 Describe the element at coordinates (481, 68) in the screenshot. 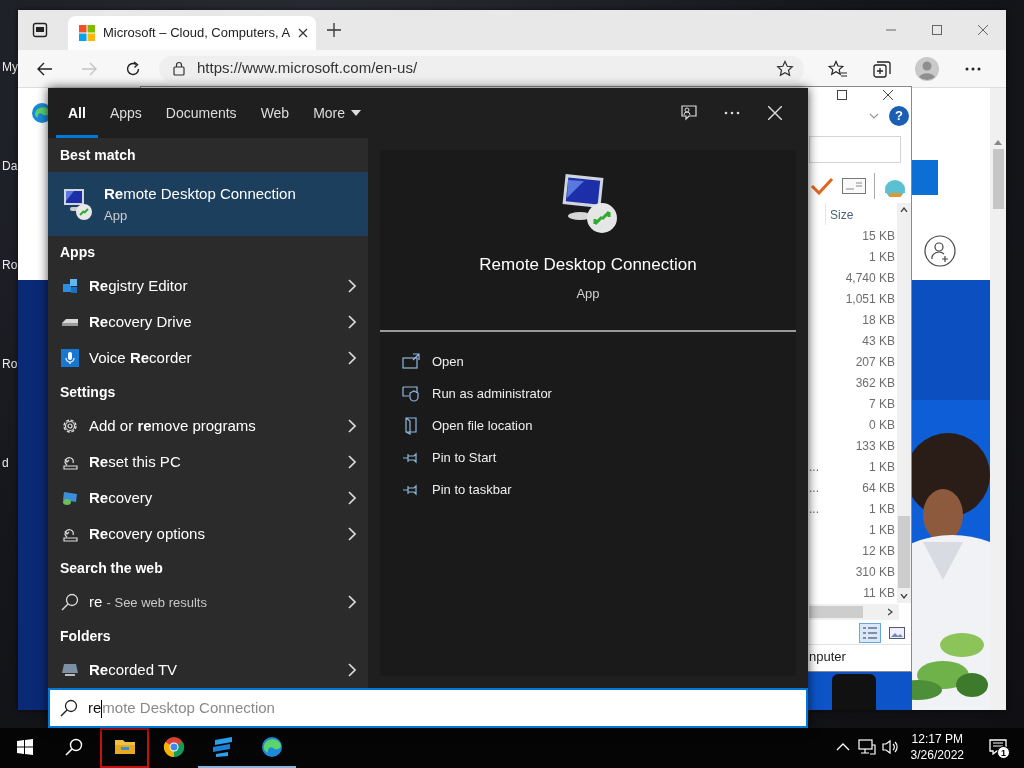

I see `address-bar: https://www.microsoft.com/en-us/` at that location.